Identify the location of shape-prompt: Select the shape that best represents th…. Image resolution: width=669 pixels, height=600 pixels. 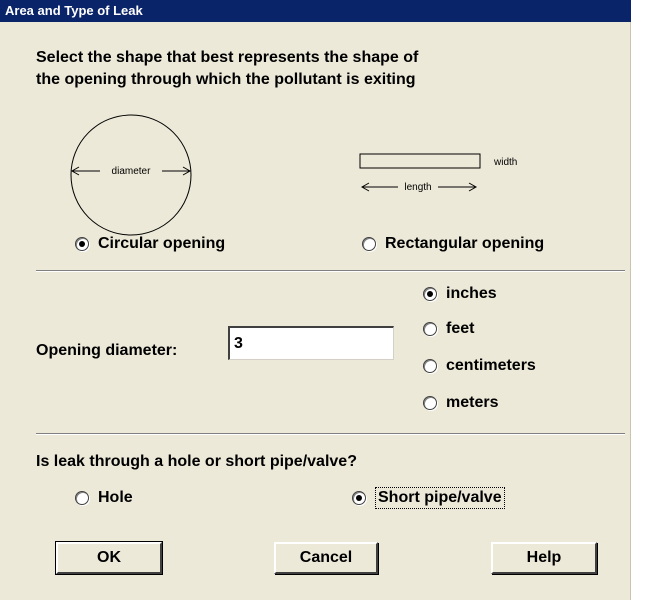
(316, 69).